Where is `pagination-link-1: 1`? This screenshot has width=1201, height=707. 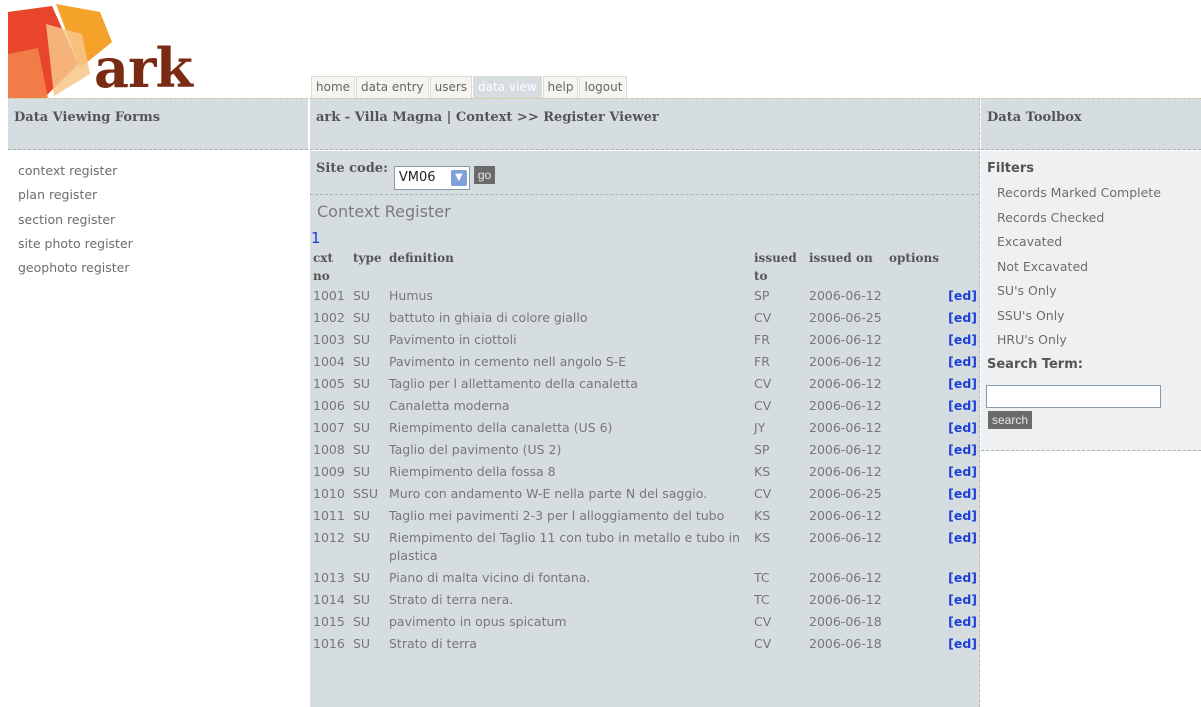 pagination-link-1: 1 is located at coordinates (644, 238).